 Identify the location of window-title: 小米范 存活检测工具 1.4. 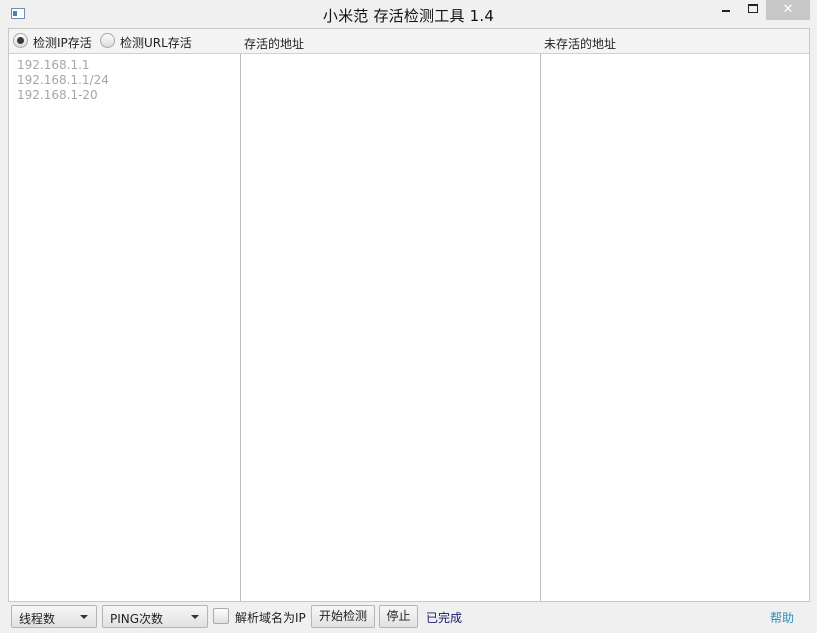
(408, 16).